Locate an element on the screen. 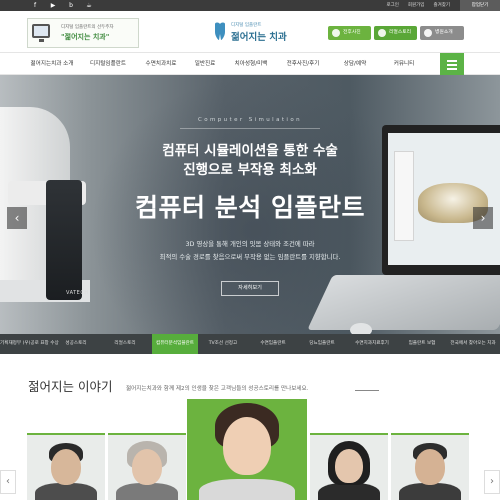 This screenshot has height=500, width=500. site-logo: 디지털 임플란트 젊어지는 치과 is located at coordinates (253, 33).